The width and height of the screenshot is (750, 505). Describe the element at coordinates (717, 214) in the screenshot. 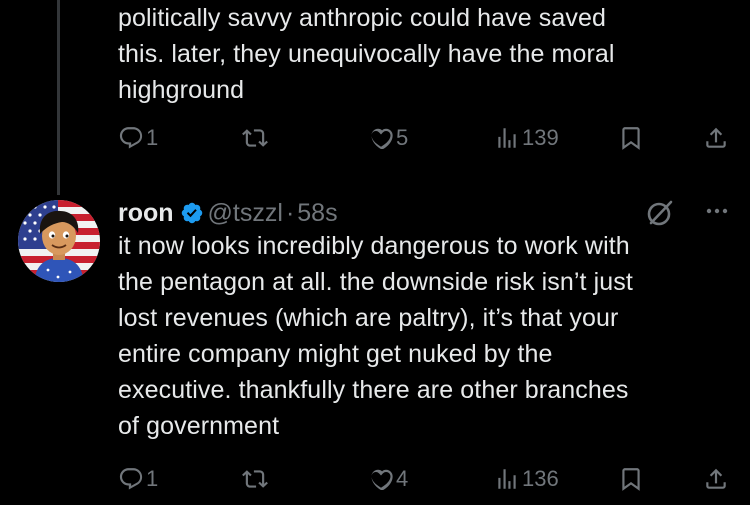

I see `more-icon` at that location.